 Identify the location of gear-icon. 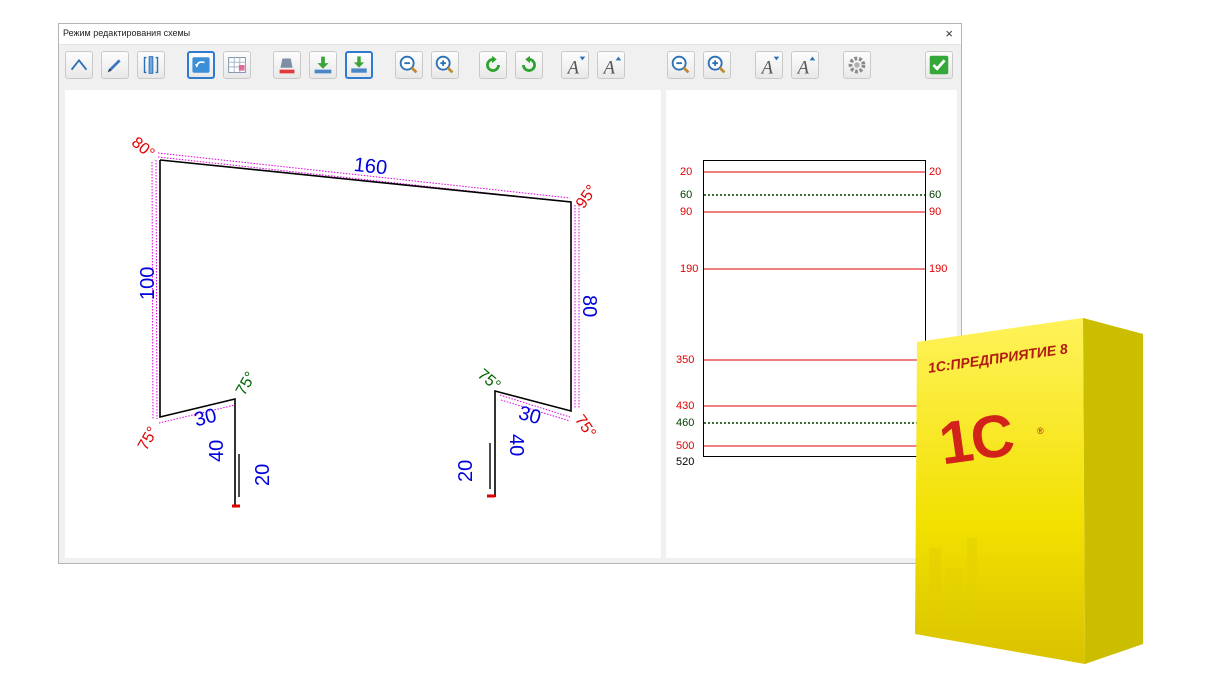
(857, 65).